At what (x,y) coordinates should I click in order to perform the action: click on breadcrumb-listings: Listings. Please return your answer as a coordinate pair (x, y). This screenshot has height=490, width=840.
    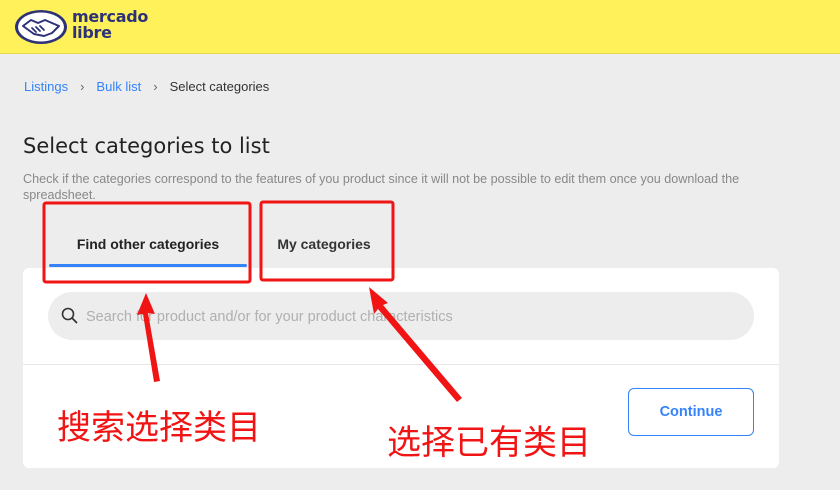
    Looking at the image, I should click on (46, 86).